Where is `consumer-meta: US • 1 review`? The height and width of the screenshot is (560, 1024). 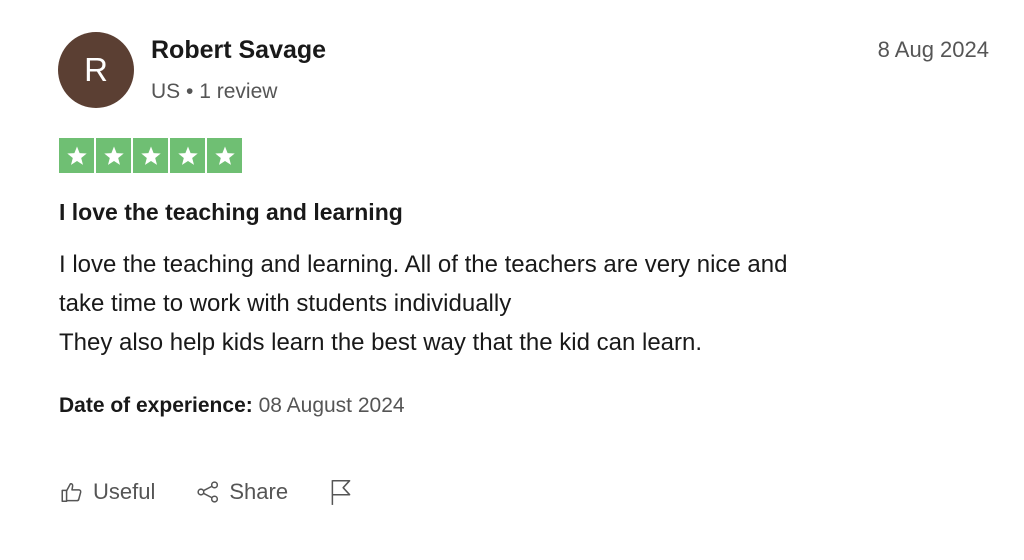
consumer-meta: US • 1 review is located at coordinates (214, 92).